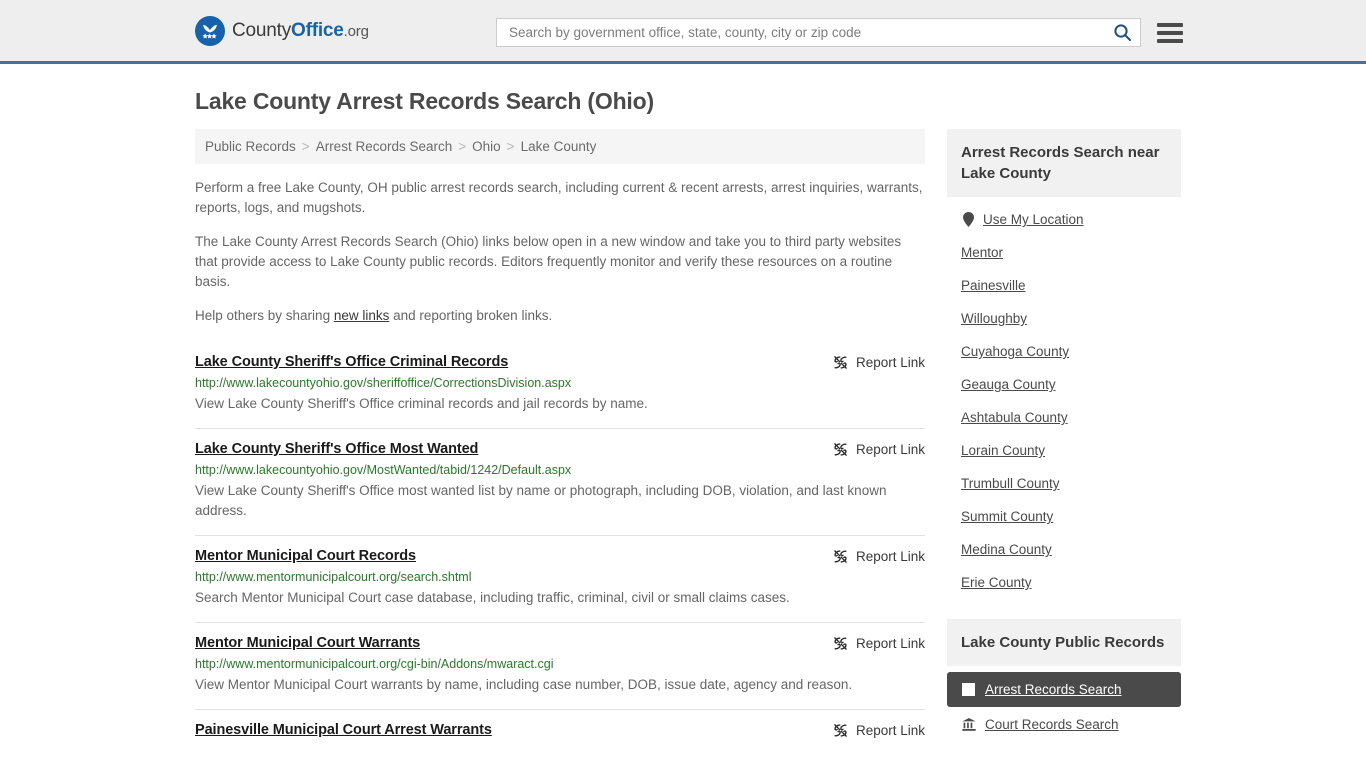 The height and width of the screenshot is (768, 1366). I want to click on result-title-link: Lake County Sheriff's Office Most Wanted, so click(336, 449).